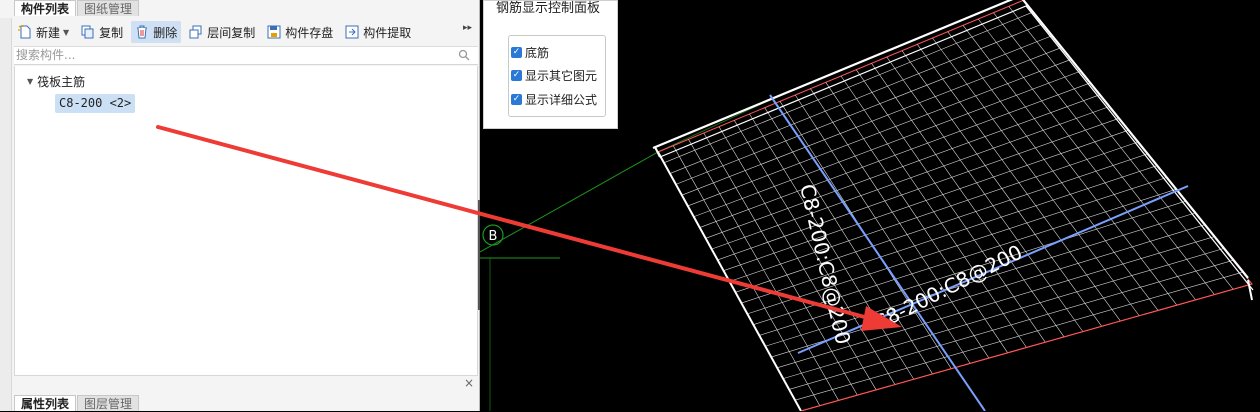  I want to click on new-dropdown-caret-icon: ▼, so click(66, 32).